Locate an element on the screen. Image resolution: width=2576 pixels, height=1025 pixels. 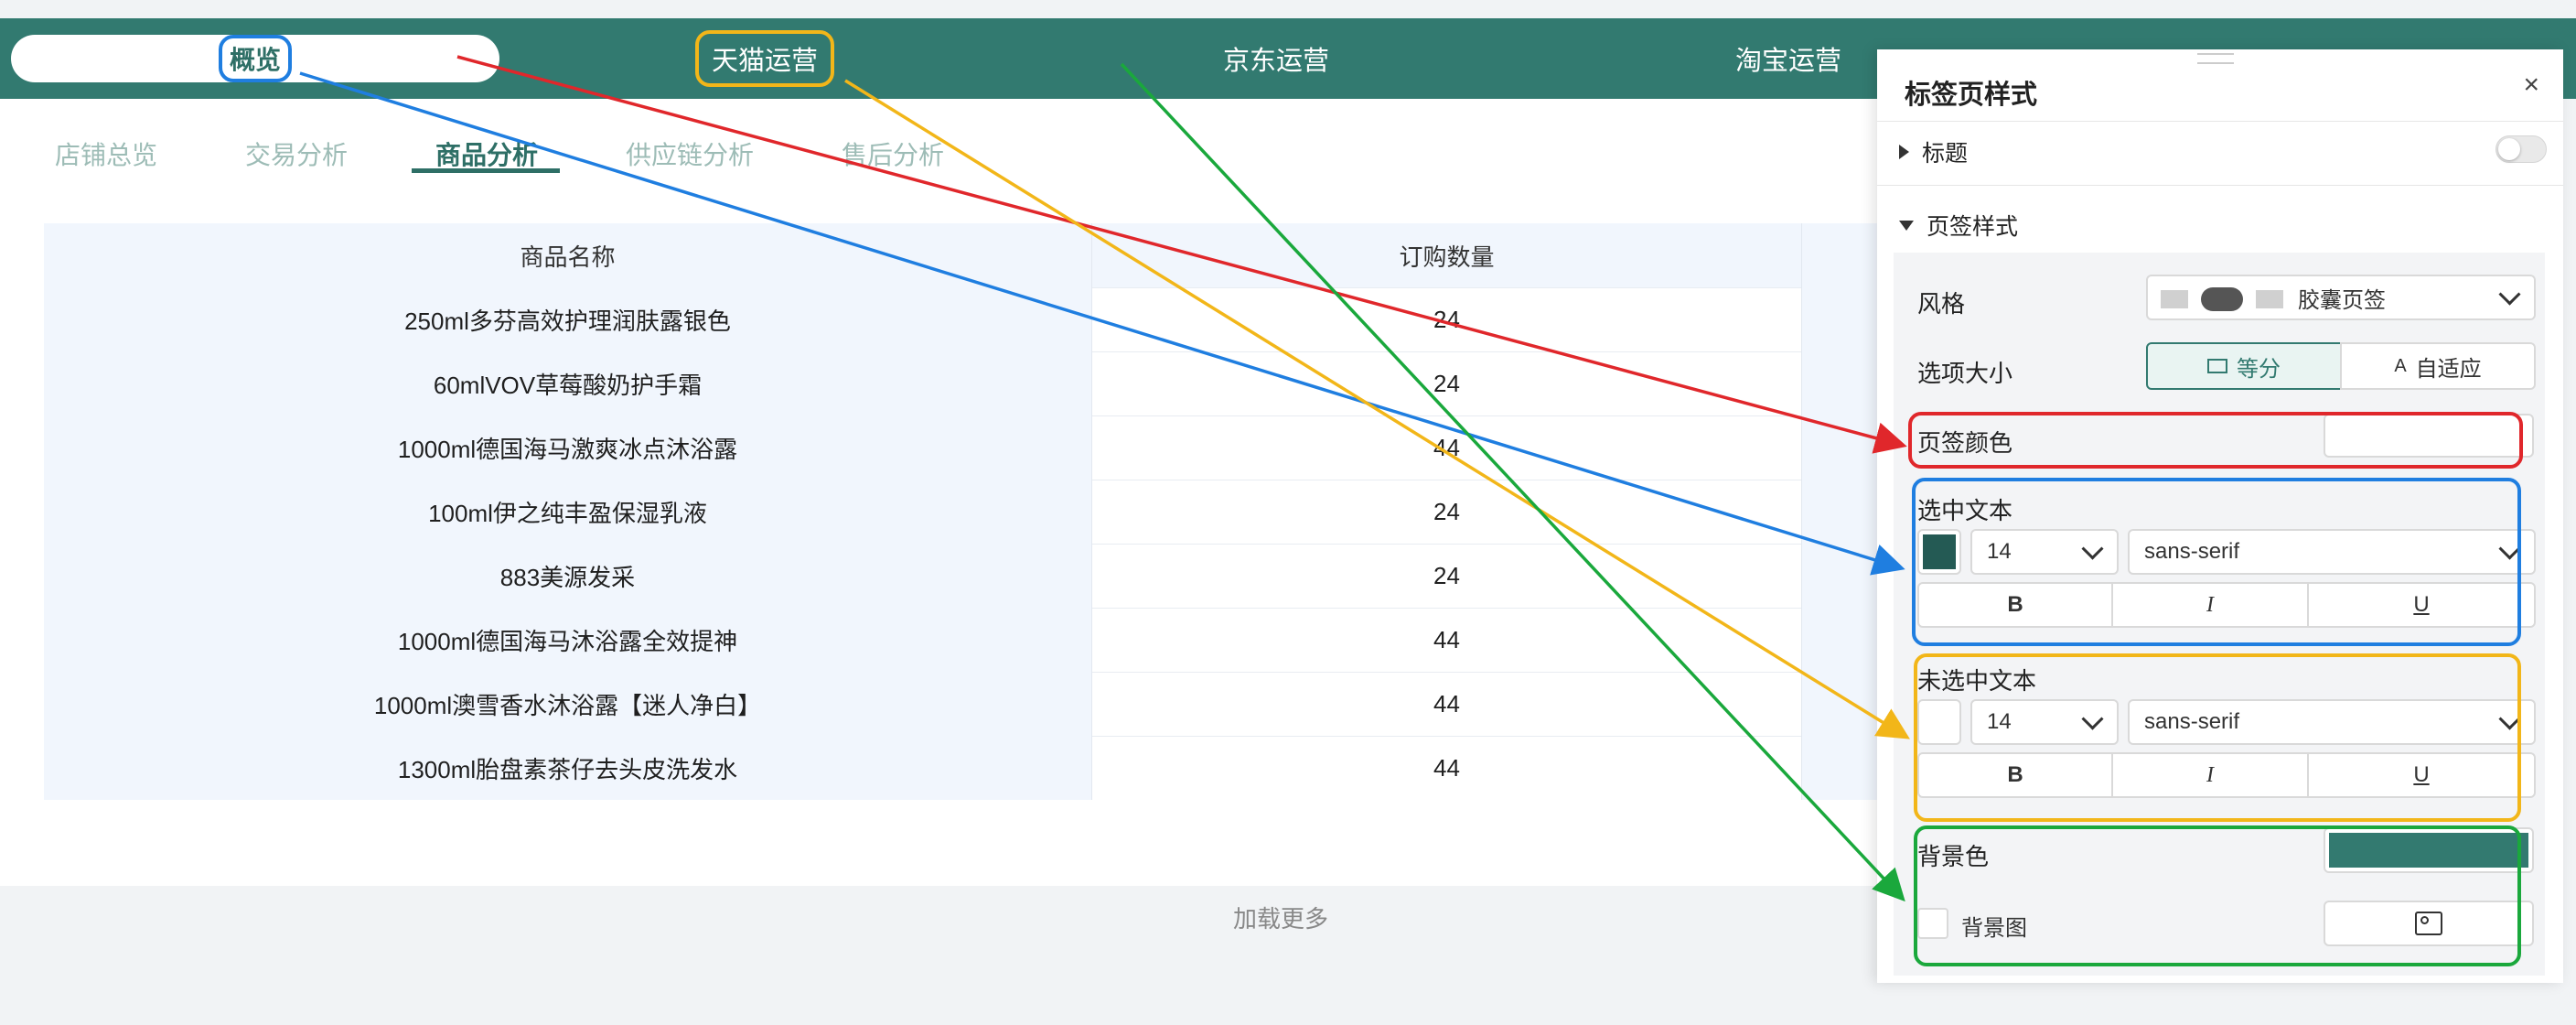
table-row: 60mlVOV草莓酸奶护手霜 24 is located at coordinates (964, 383).